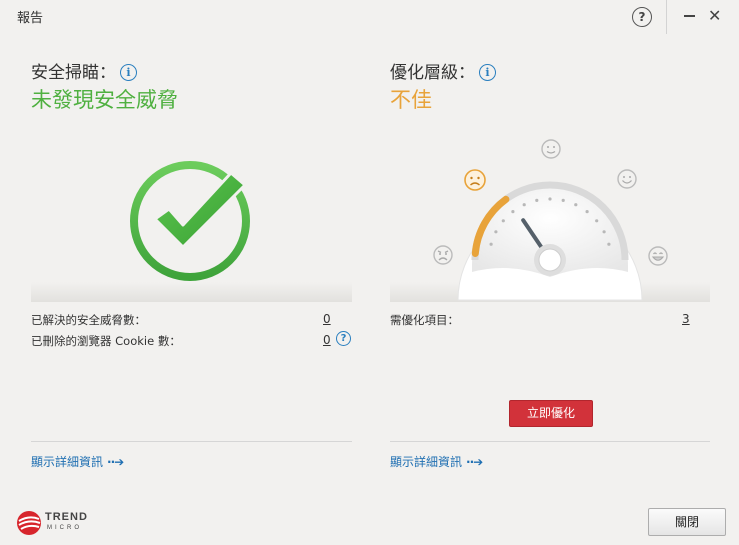  What do you see at coordinates (64, 528) in the screenshot?
I see `logo-text-micro: MICRO` at bounding box center [64, 528].